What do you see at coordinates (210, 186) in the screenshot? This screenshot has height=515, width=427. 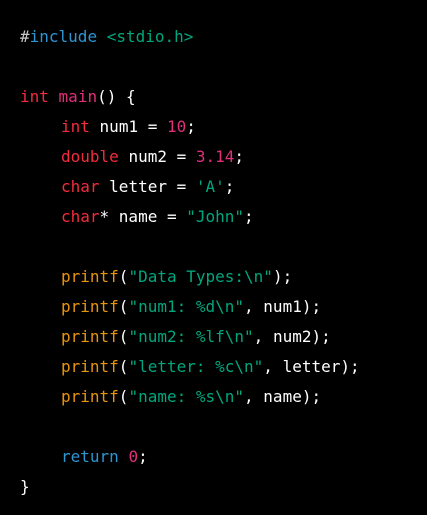 I see `char-literal: 'A'` at bounding box center [210, 186].